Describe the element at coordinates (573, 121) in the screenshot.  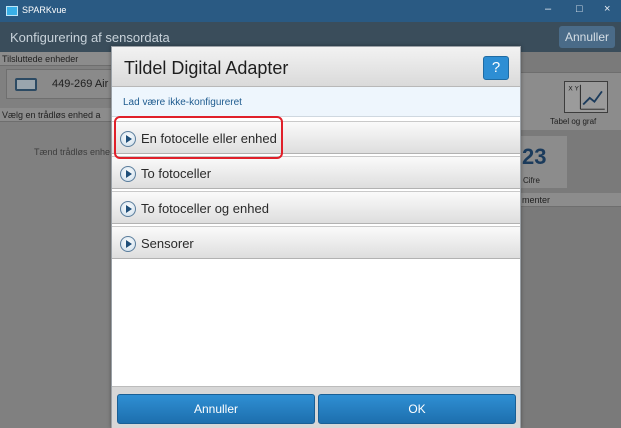
I see `table-graph-label: Tabel og graf` at that location.